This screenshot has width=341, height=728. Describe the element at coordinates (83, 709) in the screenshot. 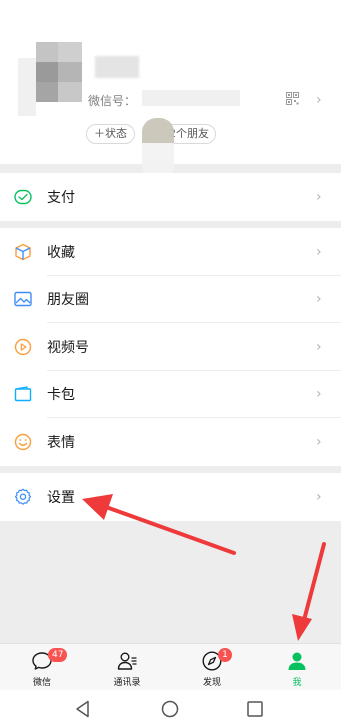

I see `back-triangle-icon` at that location.